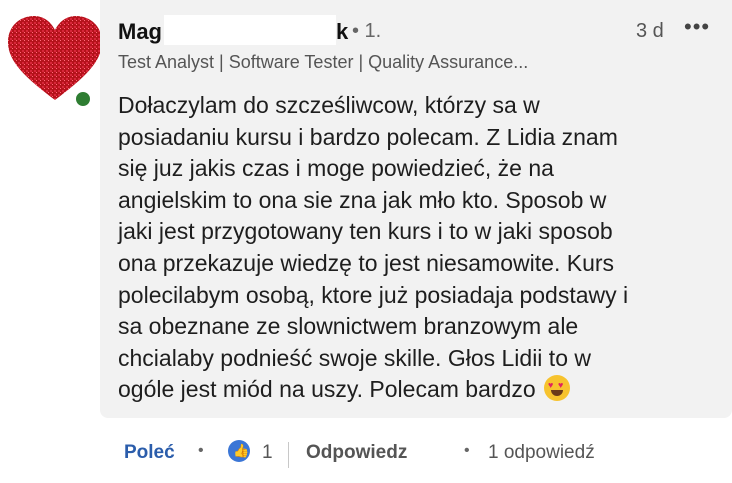 This screenshot has width=732, height=483. I want to click on divider, so click(288, 455).